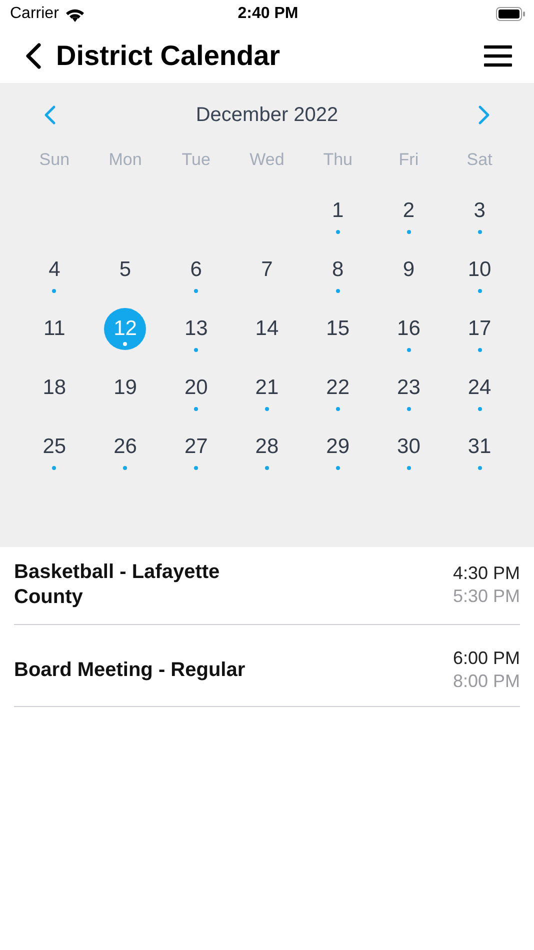 Image resolution: width=534 pixels, height=950 pixels. I want to click on calendar-day: 3, so click(479, 211).